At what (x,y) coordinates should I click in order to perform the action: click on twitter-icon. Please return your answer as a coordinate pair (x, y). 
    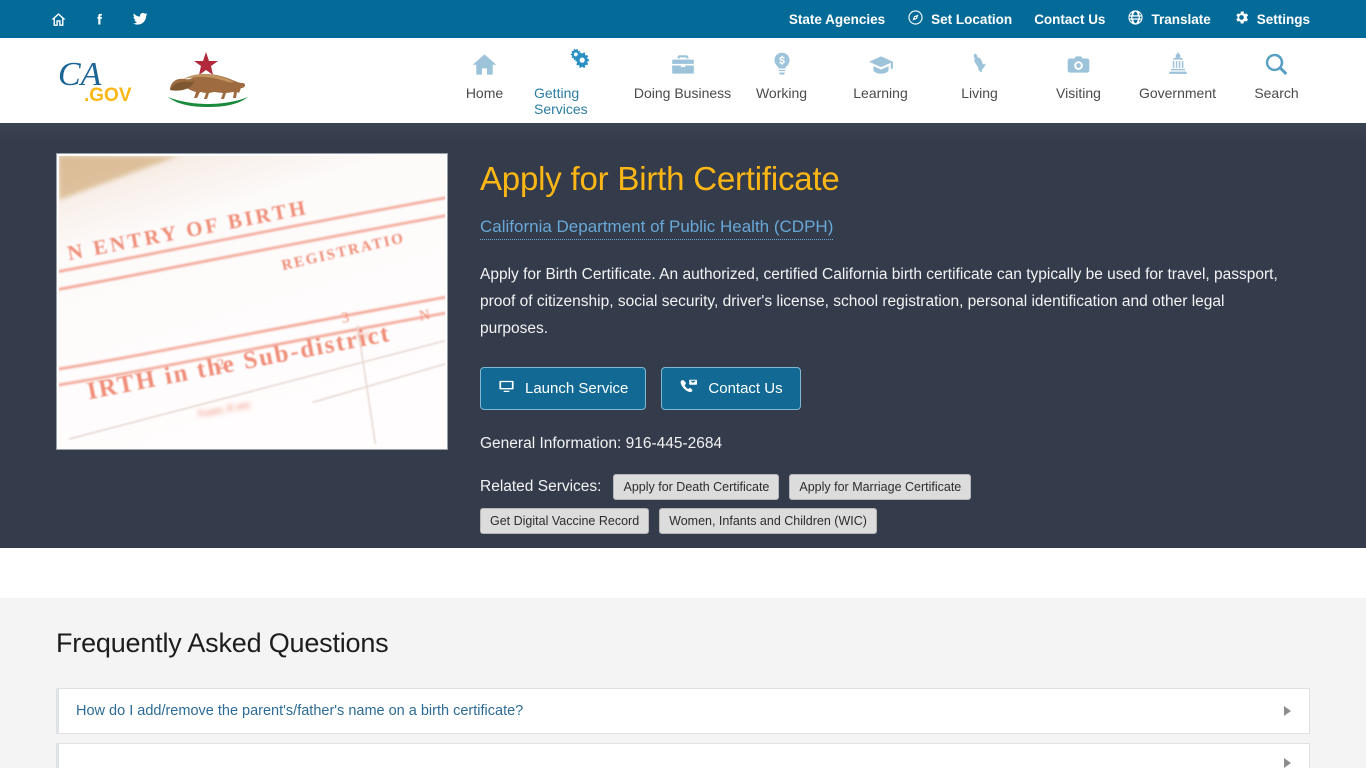
    Looking at the image, I should click on (140, 19).